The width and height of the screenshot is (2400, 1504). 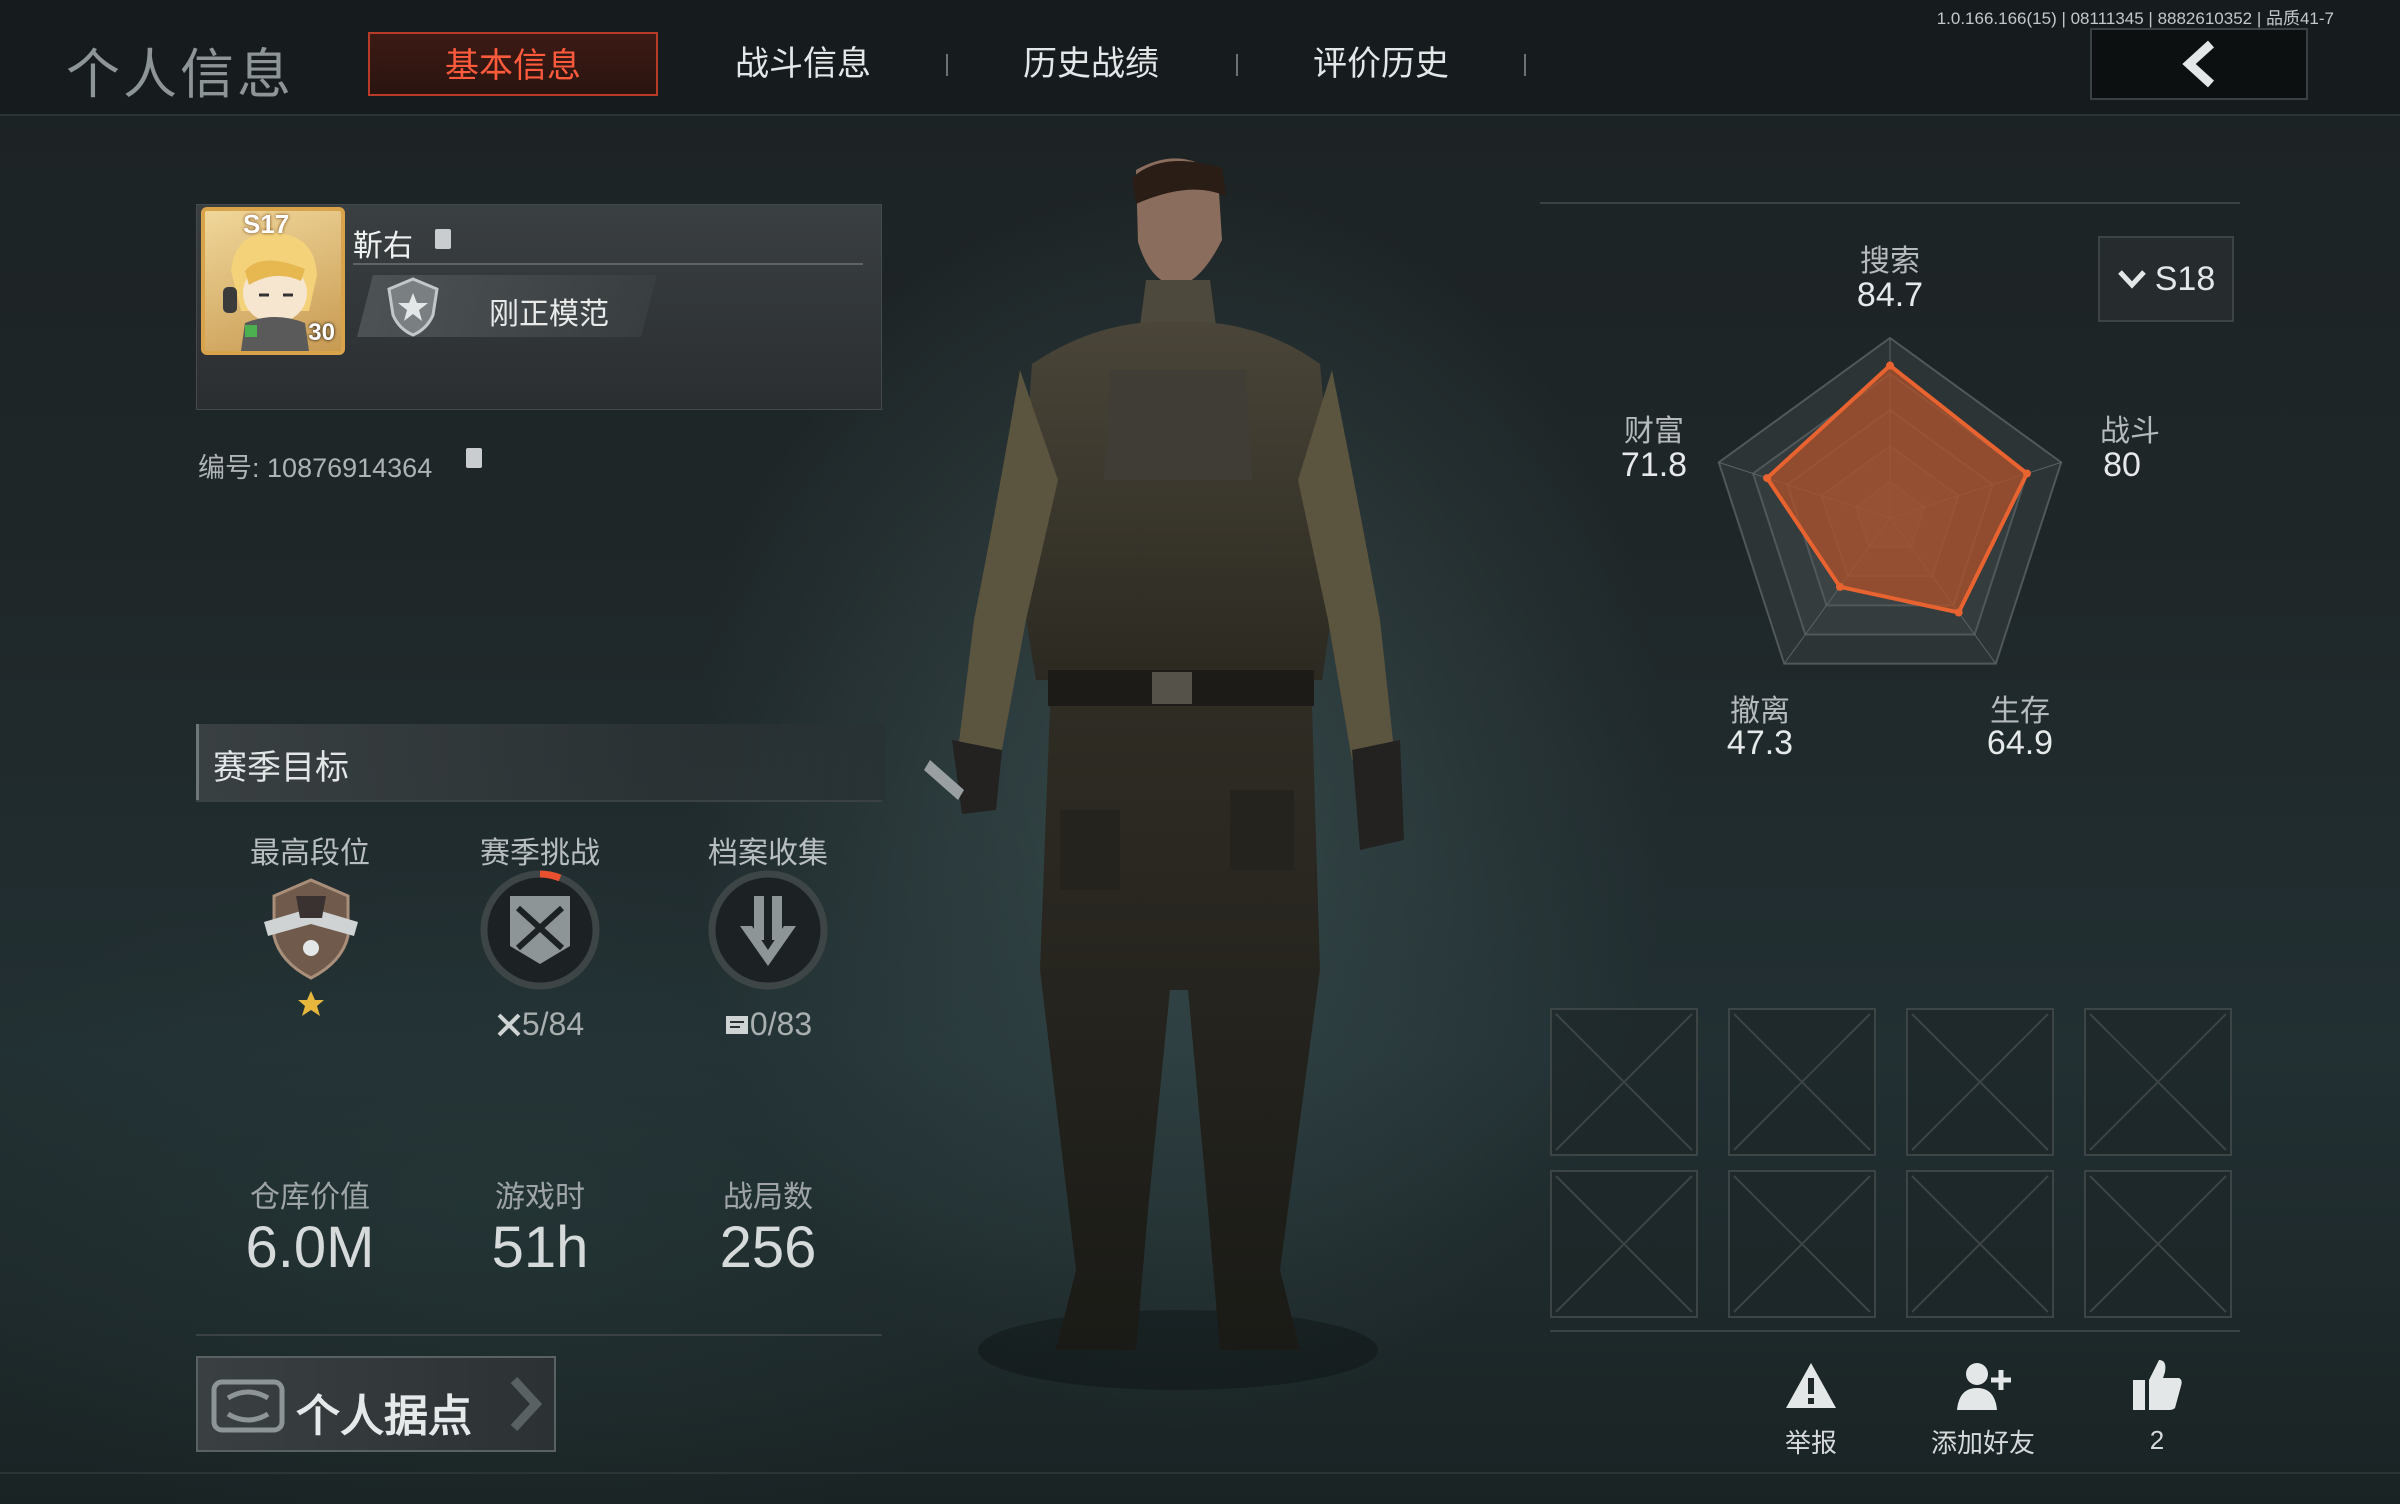 What do you see at coordinates (1760, 743) in the screenshot?
I see `radar-value-evacuation: 47.3` at bounding box center [1760, 743].